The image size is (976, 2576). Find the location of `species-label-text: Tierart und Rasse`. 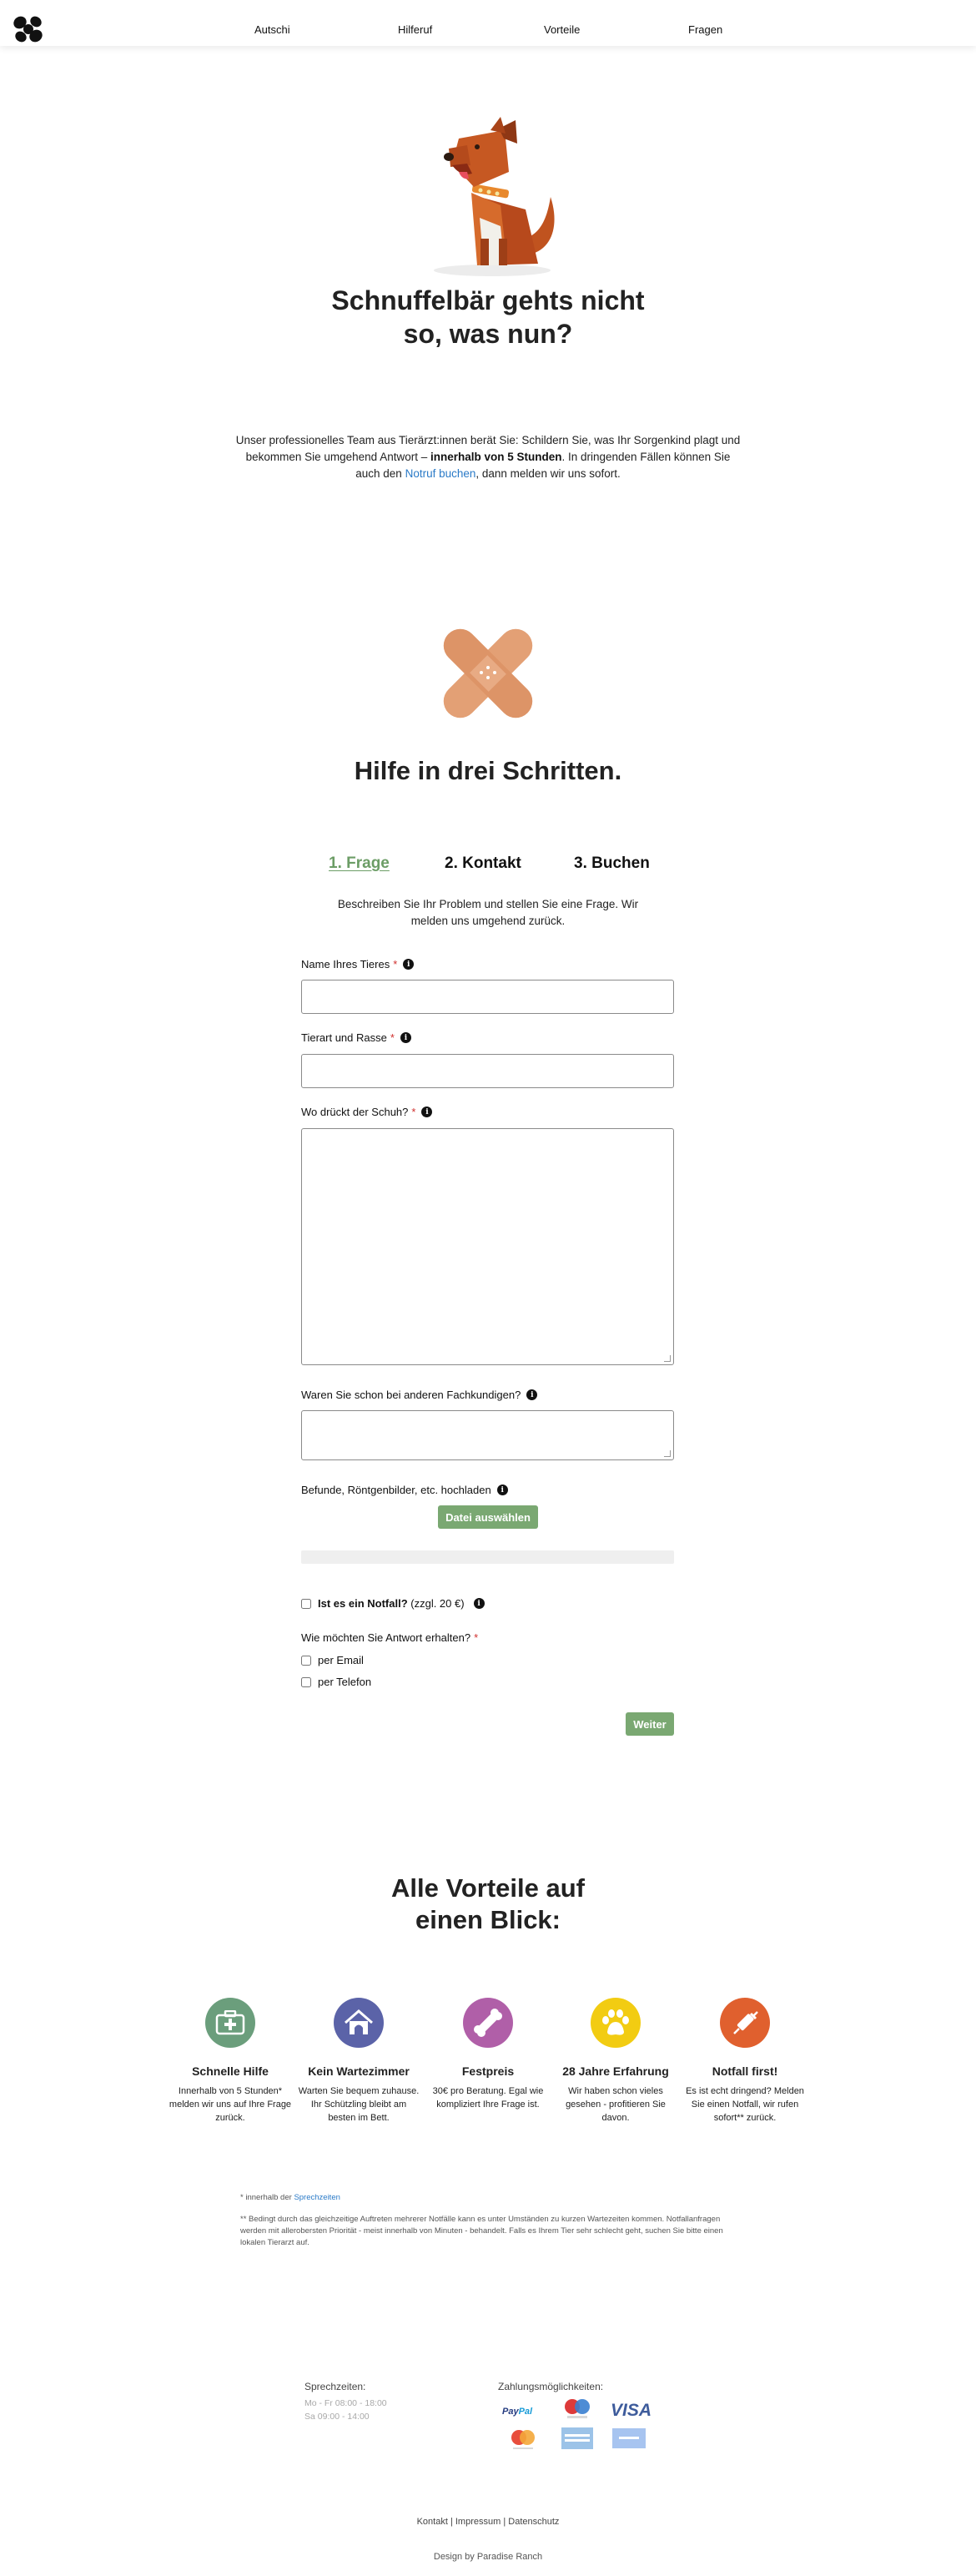

species-label-text: Tierart und Rasse is located at coordinates (344, 1037).